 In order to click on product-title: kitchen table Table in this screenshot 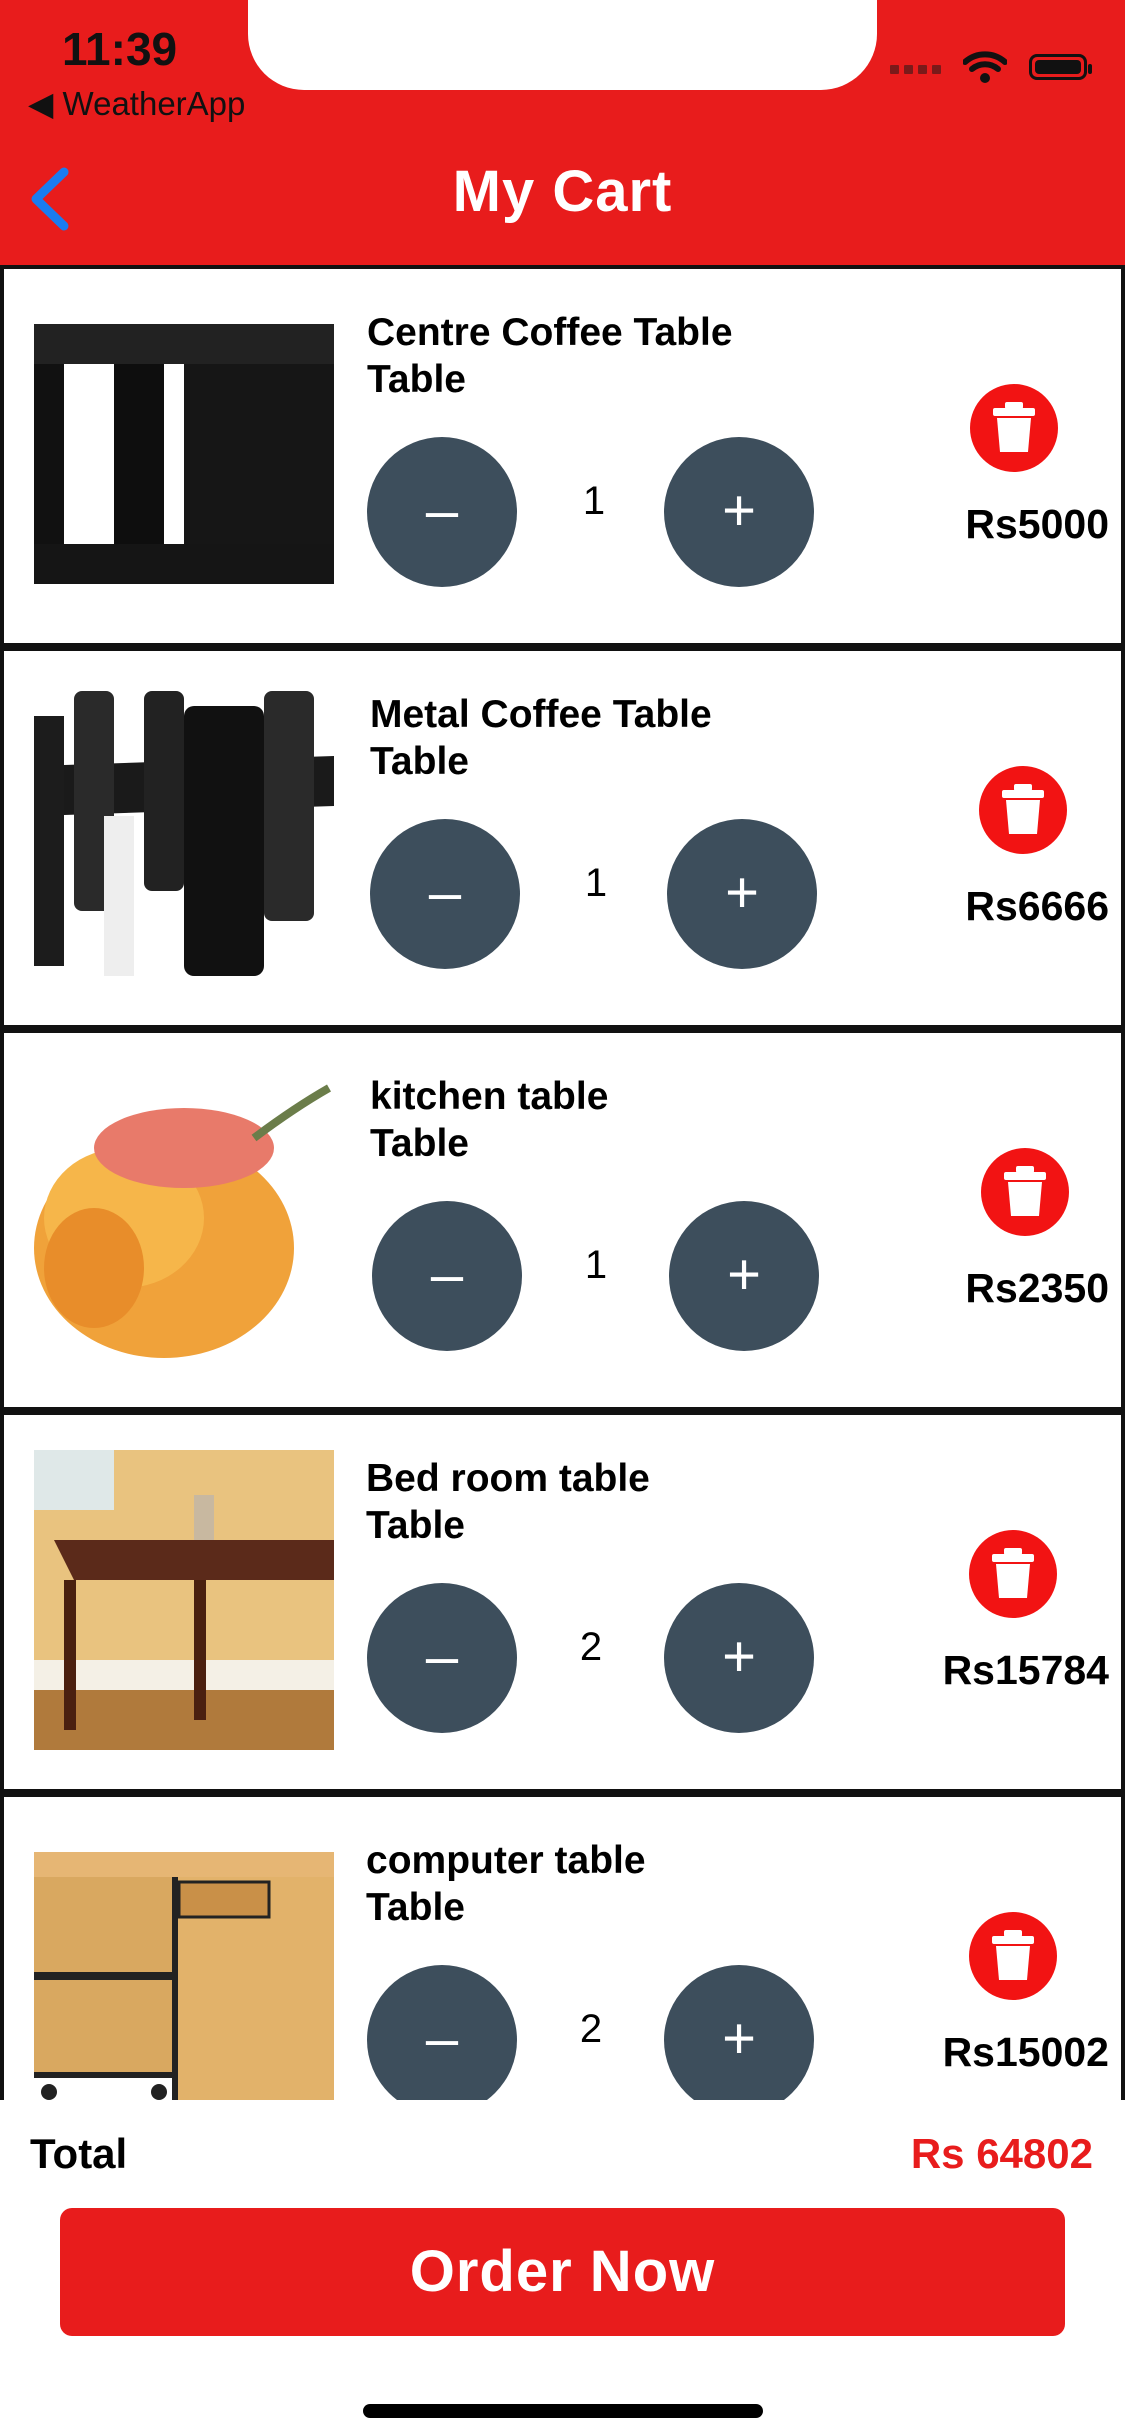, I will do `click(489, 1120)`.